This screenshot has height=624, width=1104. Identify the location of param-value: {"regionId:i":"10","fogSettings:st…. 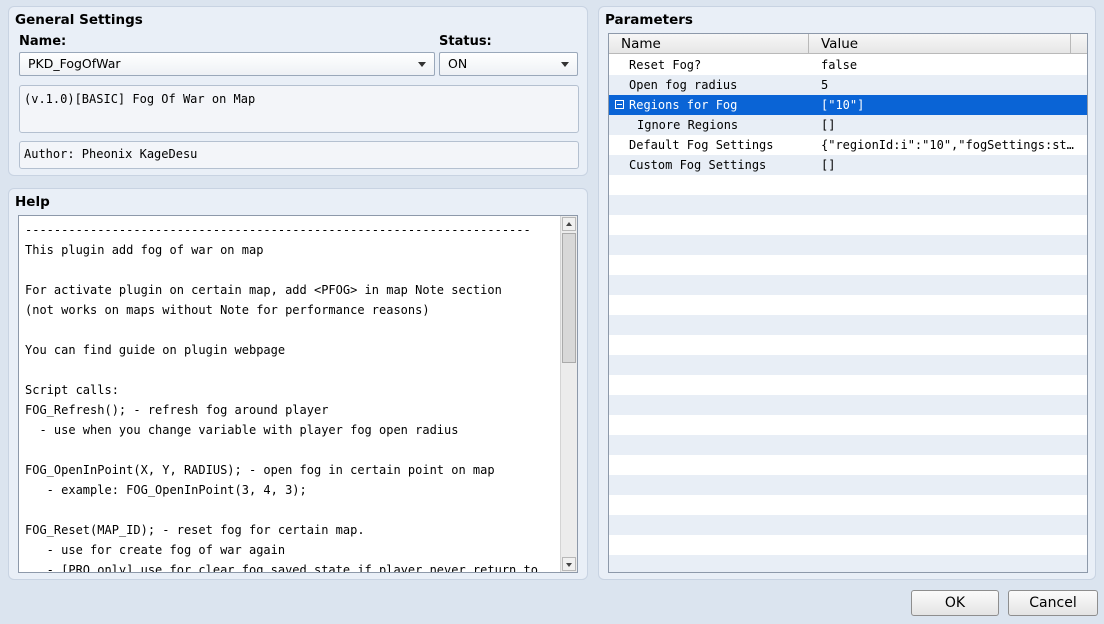
(947, 145).